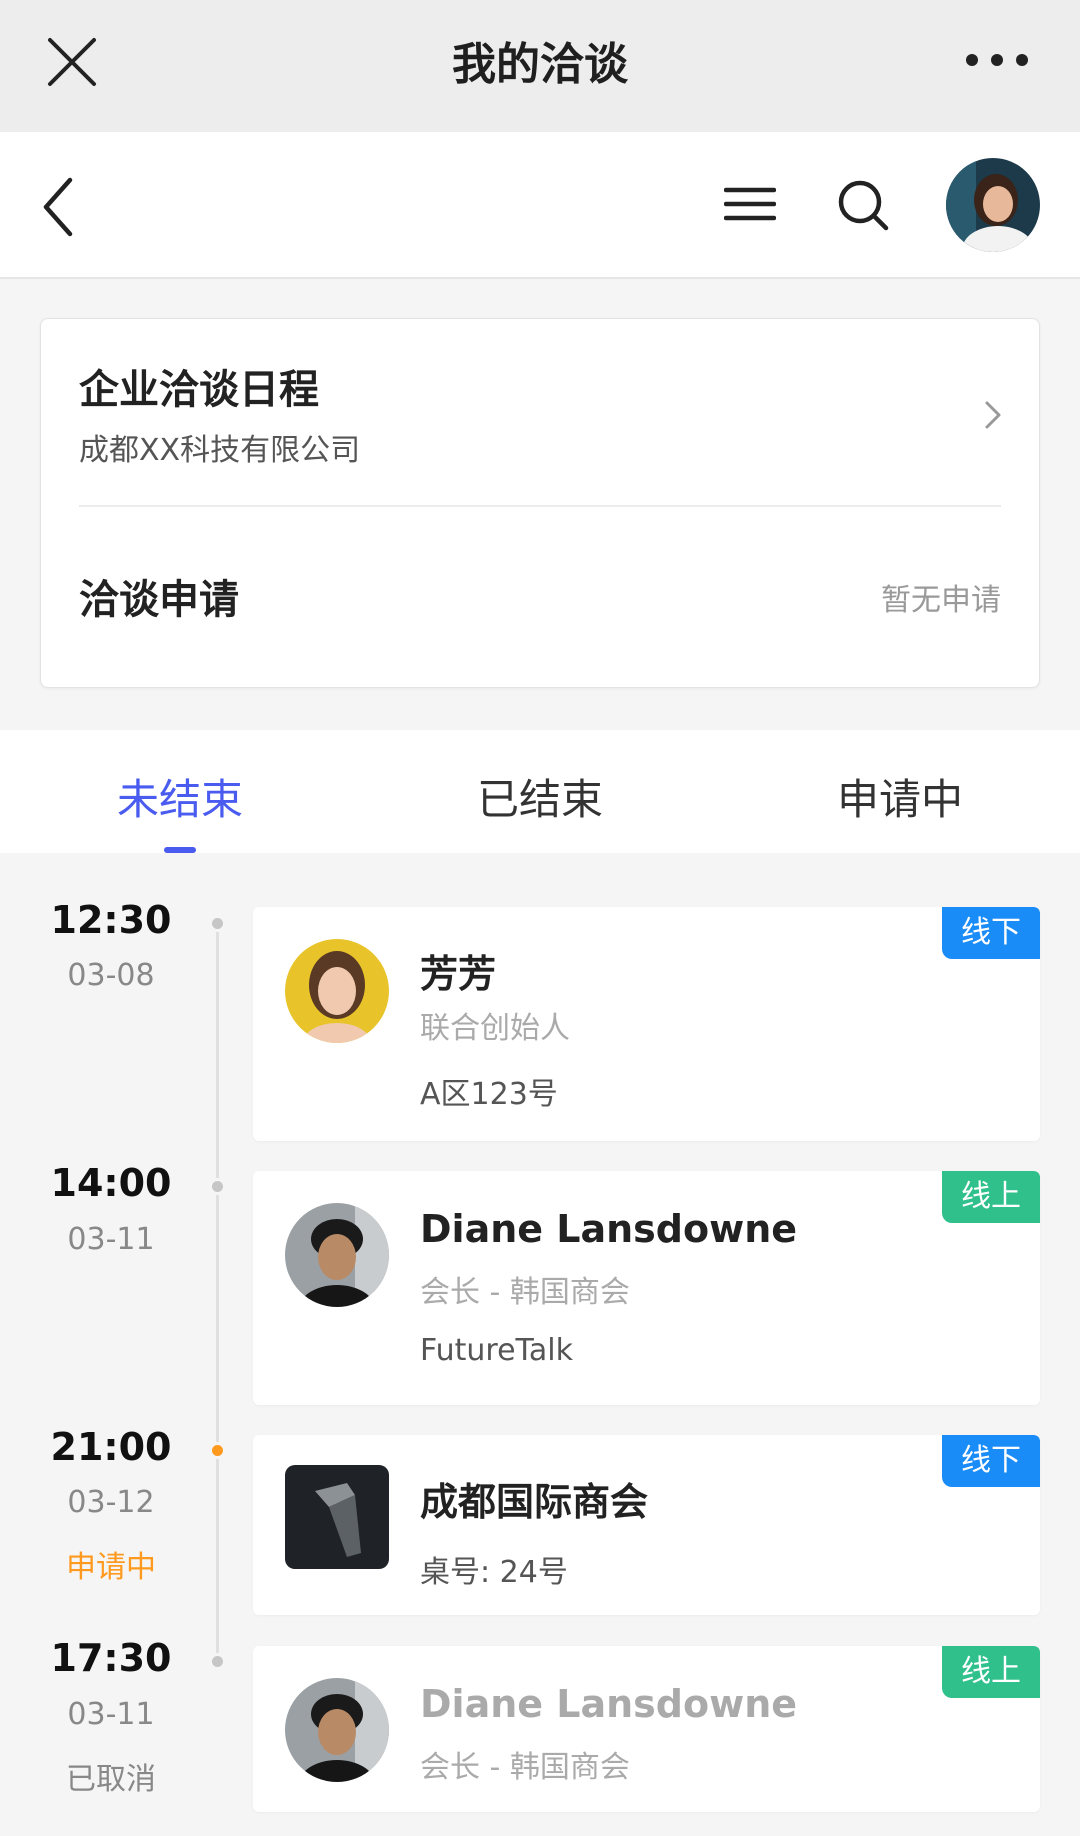  I want to click on meeting-status: 申请中, so click(111, 1567).